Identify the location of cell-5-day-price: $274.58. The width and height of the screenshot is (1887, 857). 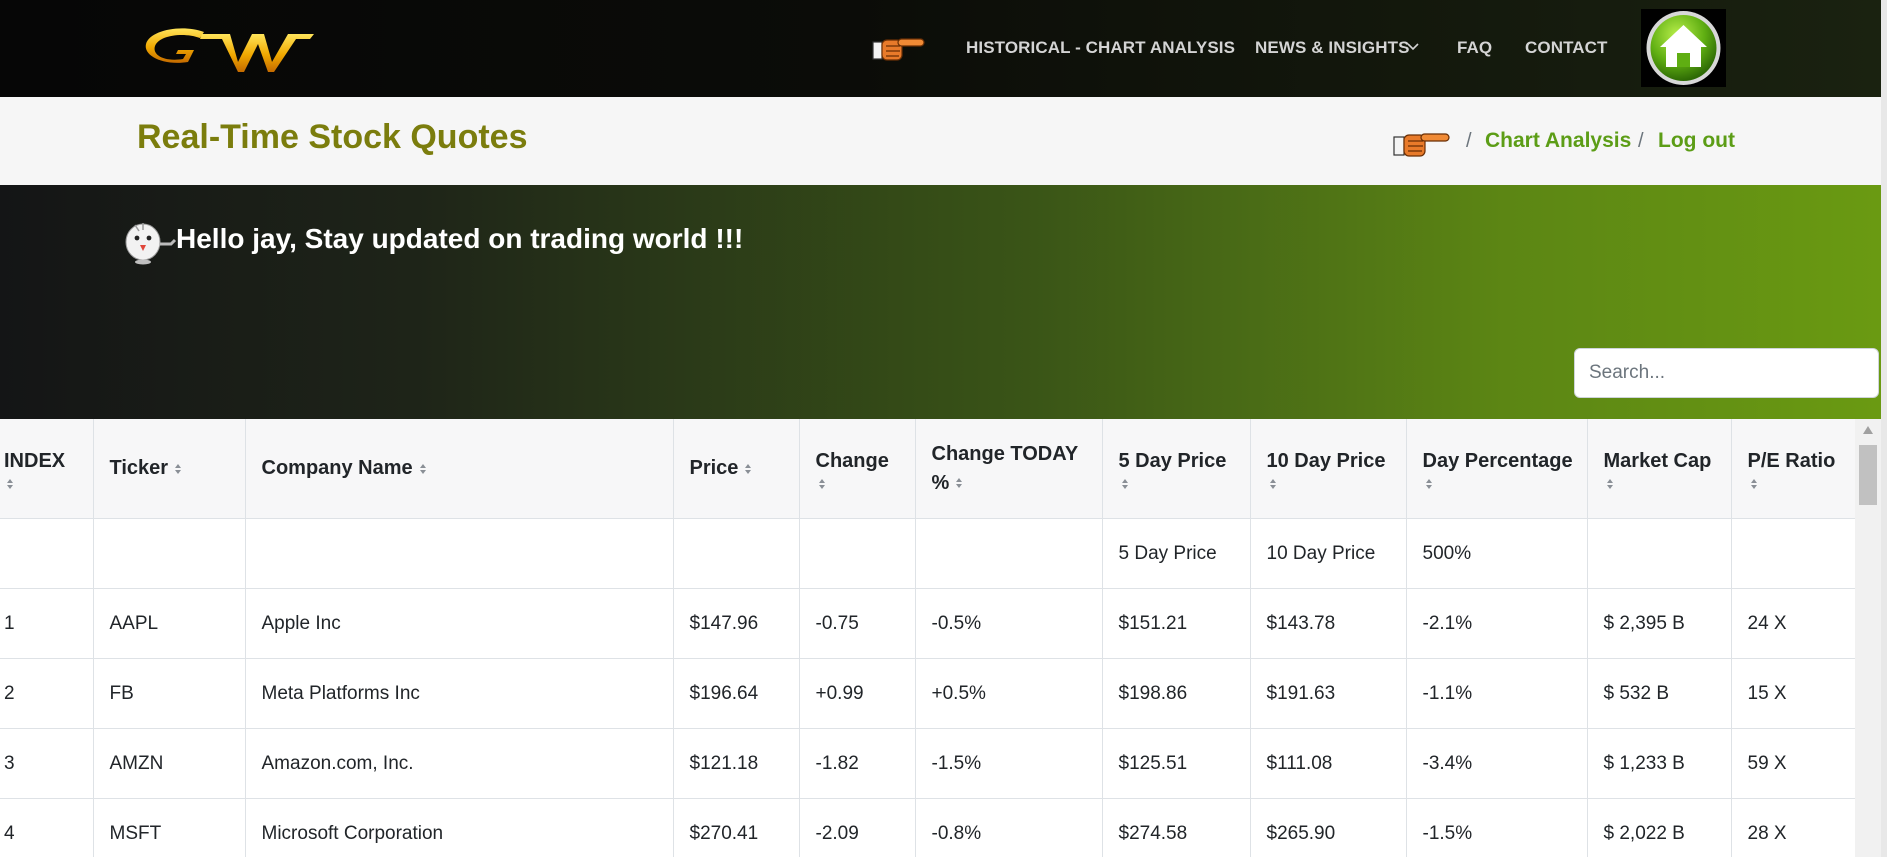
(1176, 827).